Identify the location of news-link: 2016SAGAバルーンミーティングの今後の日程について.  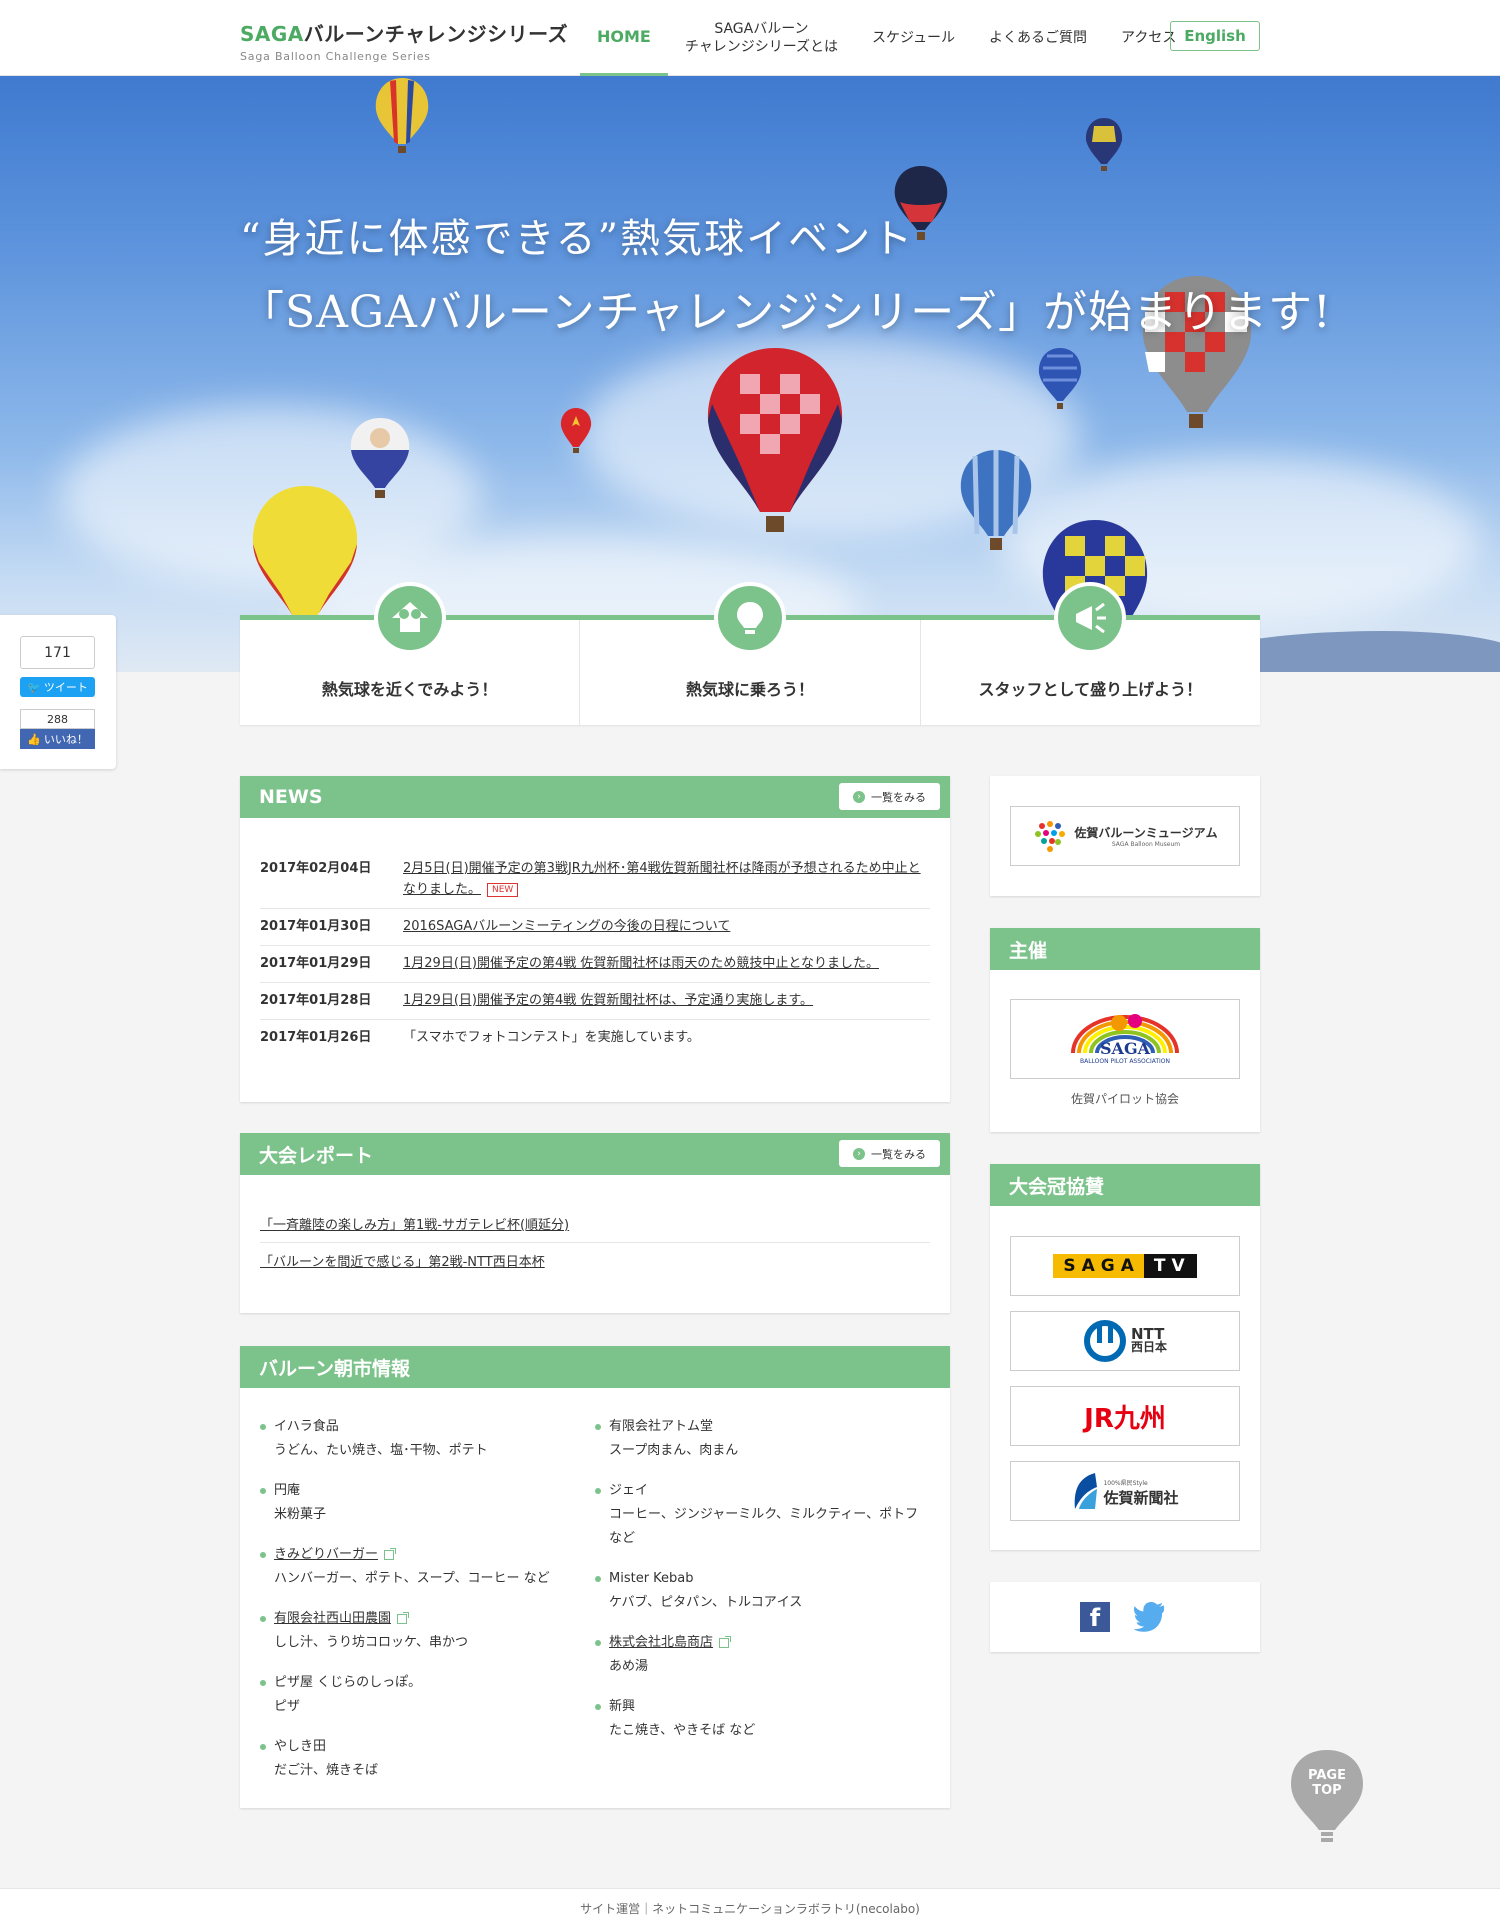
(666, 926).